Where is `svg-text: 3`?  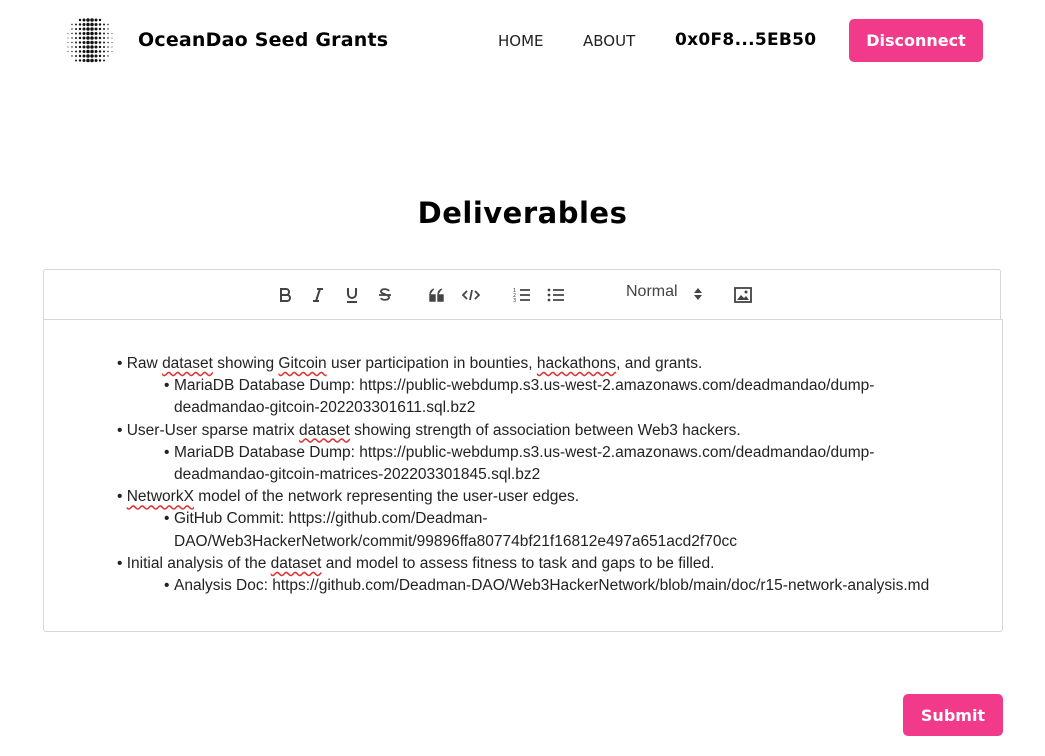 svg-text: 3 is located at coordinates (514, 300).